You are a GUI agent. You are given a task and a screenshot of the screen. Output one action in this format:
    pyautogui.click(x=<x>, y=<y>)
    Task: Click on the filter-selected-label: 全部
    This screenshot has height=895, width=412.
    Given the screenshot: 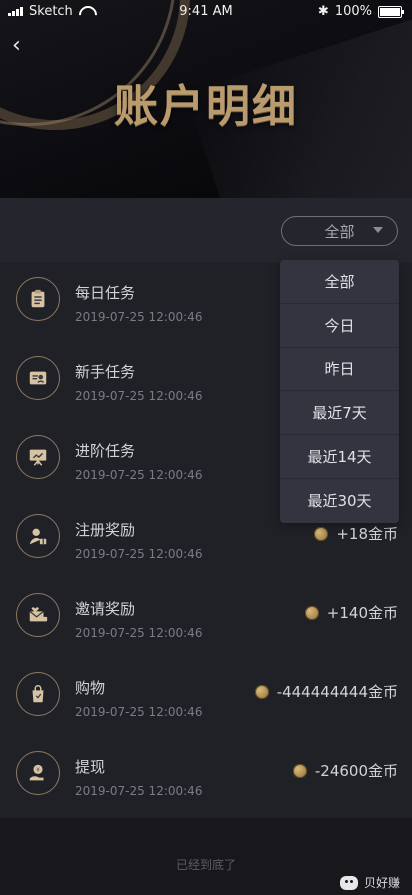 What is the action you would take?
    pyautogui.click(x=339, y=231)
    